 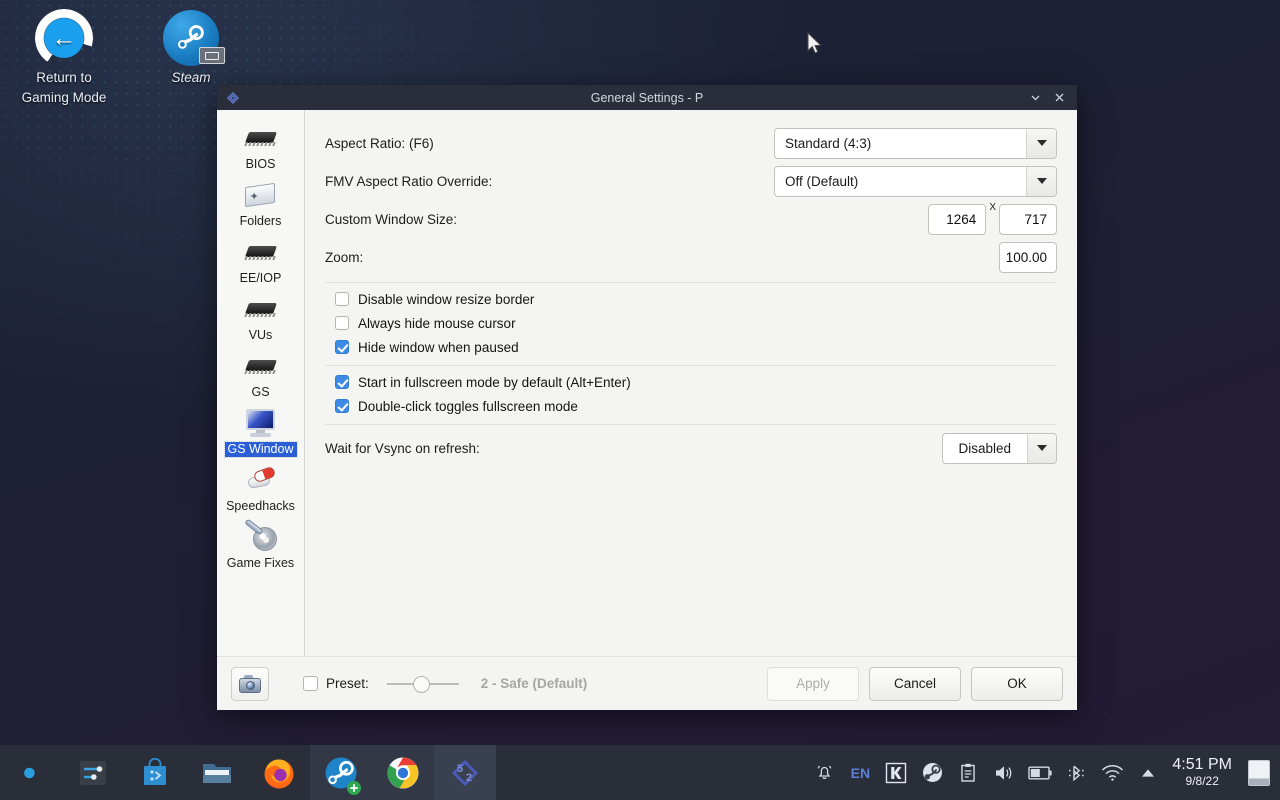 I want to click on file-manager-icon, so click(x=217, y=773).